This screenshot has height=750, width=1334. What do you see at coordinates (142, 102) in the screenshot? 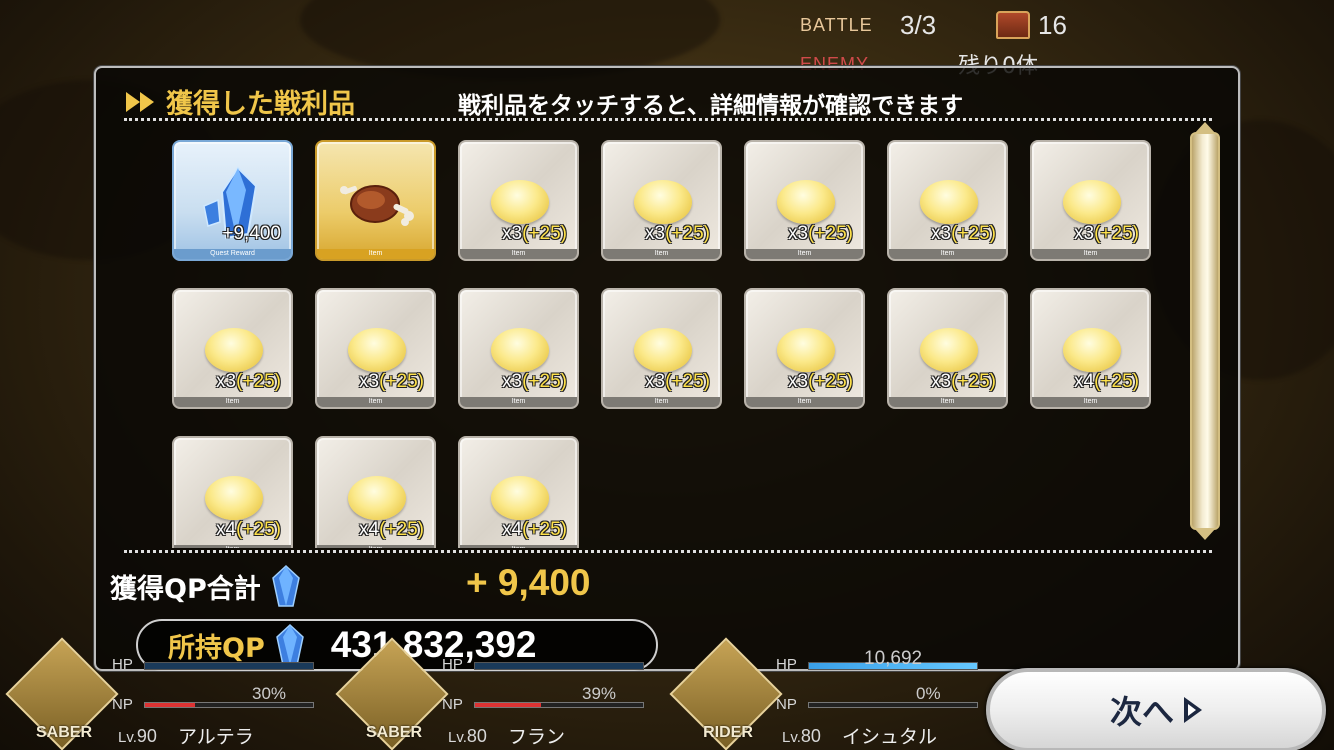
I see `double-arrow-icon` at bounding box center [142, 102].